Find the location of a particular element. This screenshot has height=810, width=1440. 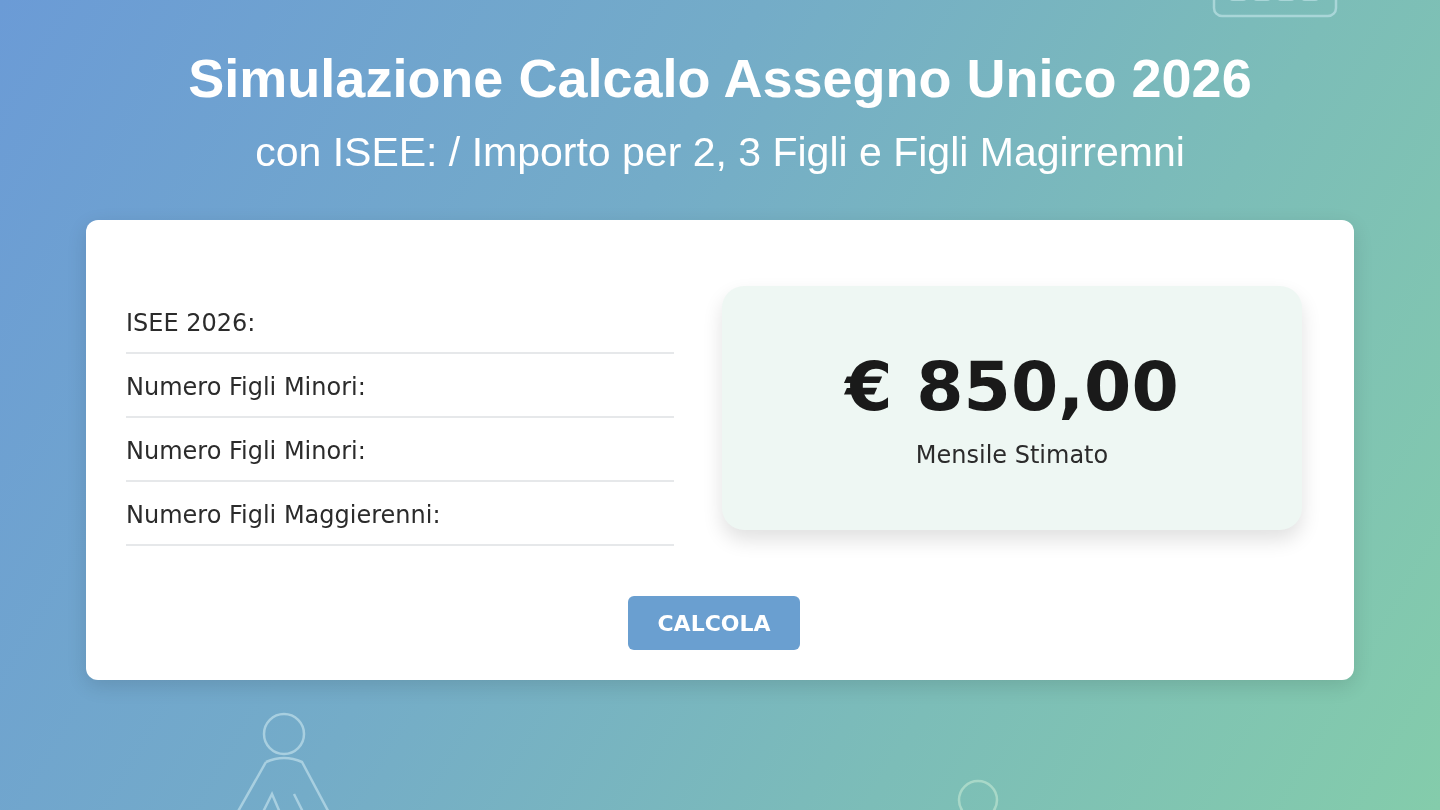

result-amount: € 850,00 is located at coordinates (1012, 387).